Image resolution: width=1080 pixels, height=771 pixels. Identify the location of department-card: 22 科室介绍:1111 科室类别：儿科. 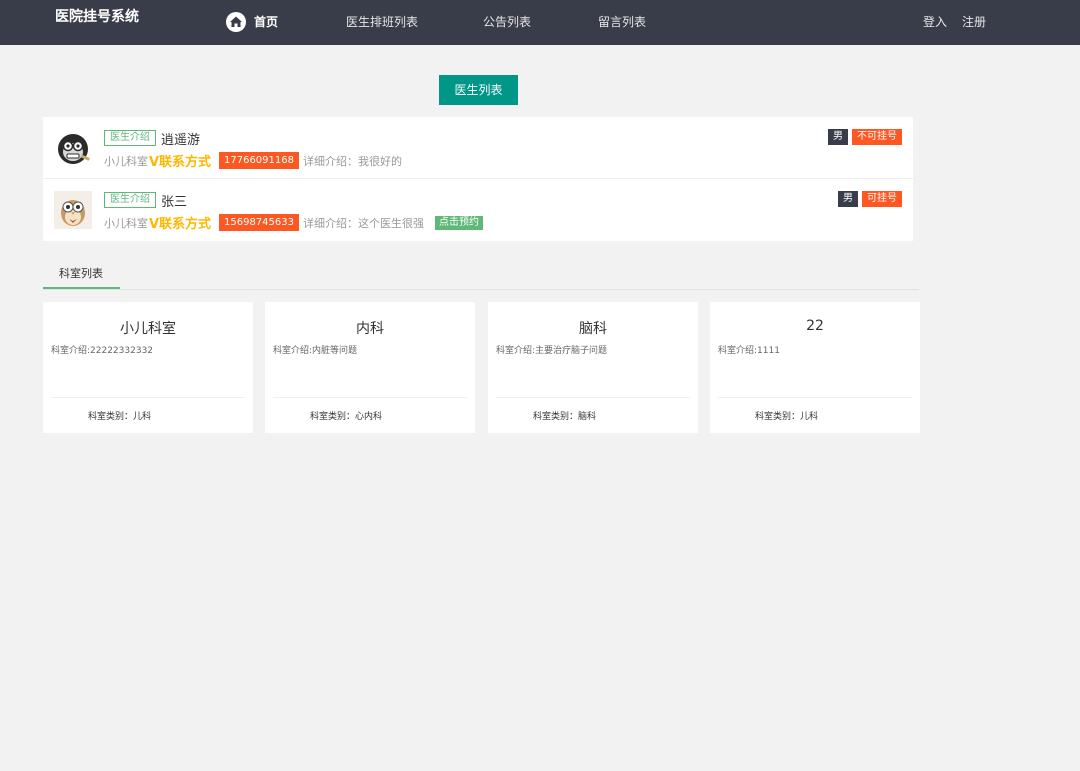
(815, 367).